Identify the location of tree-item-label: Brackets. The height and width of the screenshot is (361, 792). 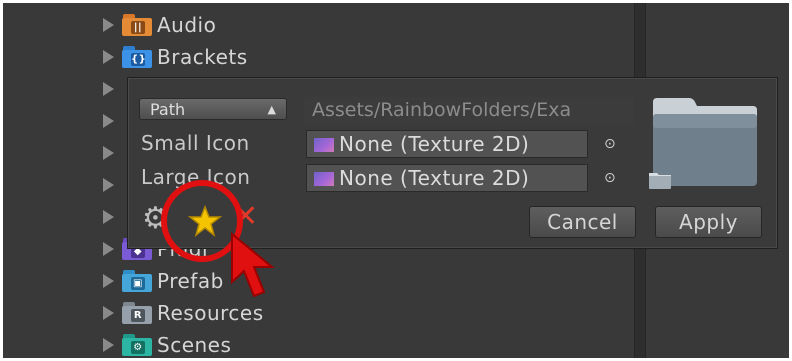
(202, 57).